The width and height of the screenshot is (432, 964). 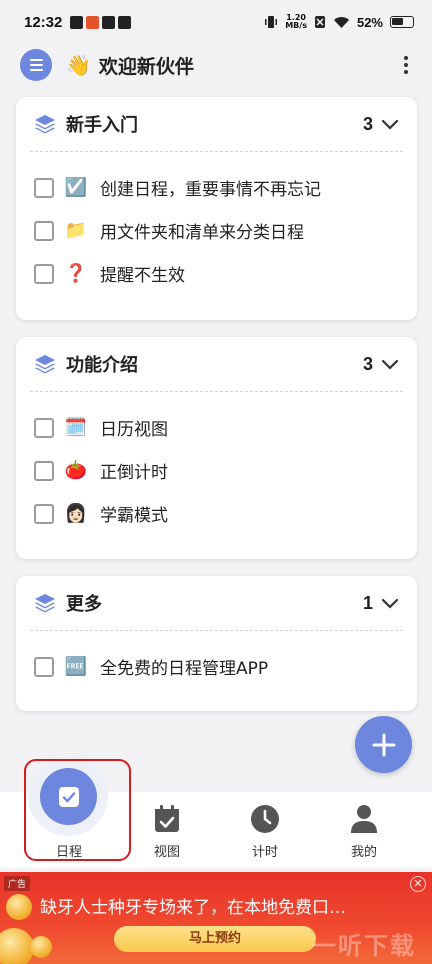 What do you see at coordinates (216, 427) in the screenshot?
I see `list-item: 🗓️ 日历视图` at bounding box center [216, 427].